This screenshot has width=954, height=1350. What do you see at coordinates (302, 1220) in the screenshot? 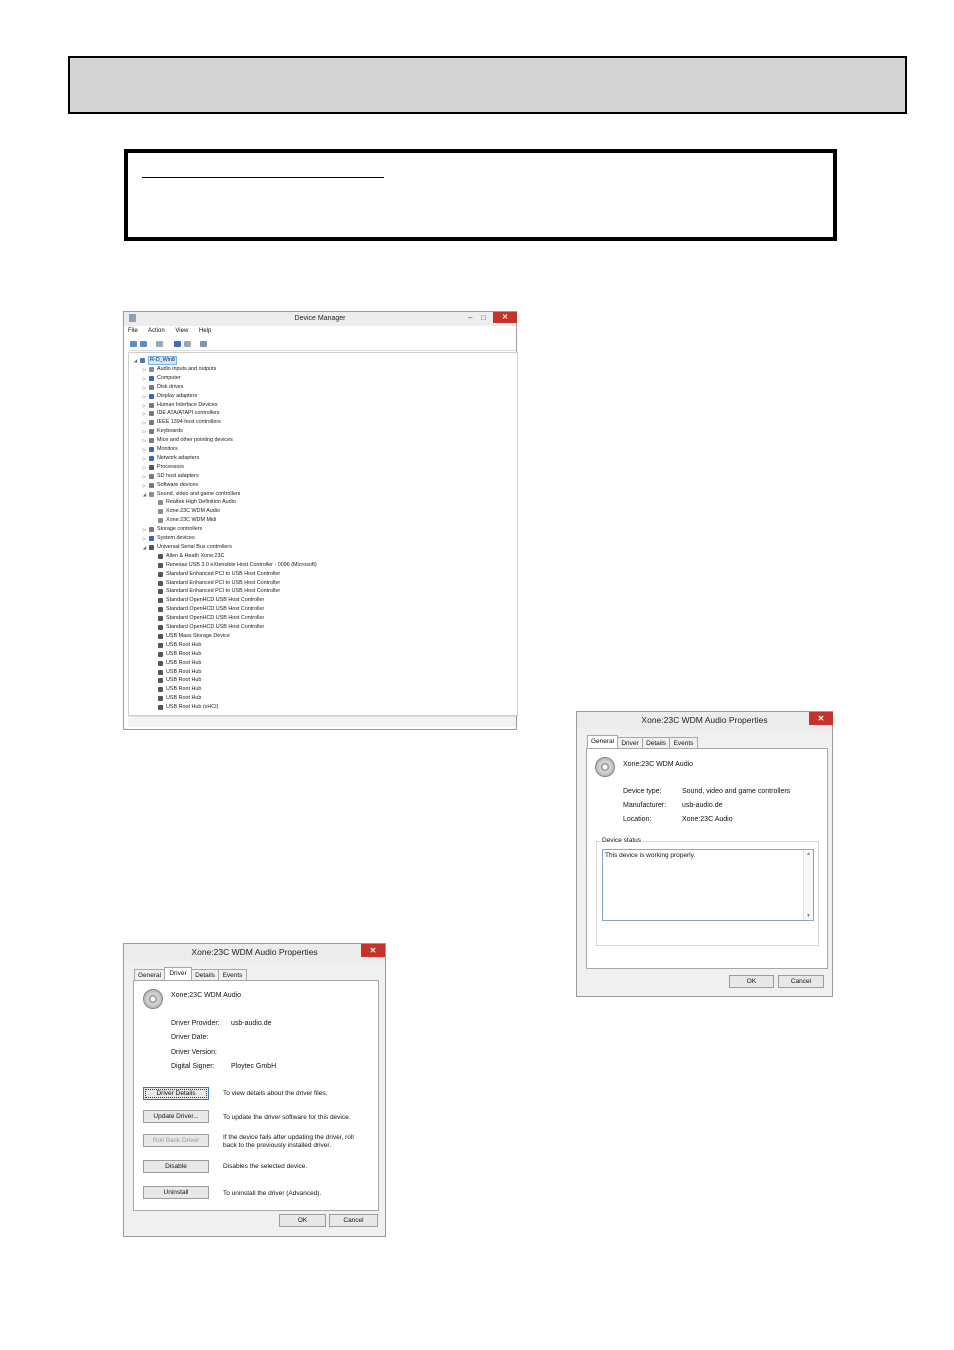
I see `driver-ok-button: OK` at bounding box center [302, 1220].